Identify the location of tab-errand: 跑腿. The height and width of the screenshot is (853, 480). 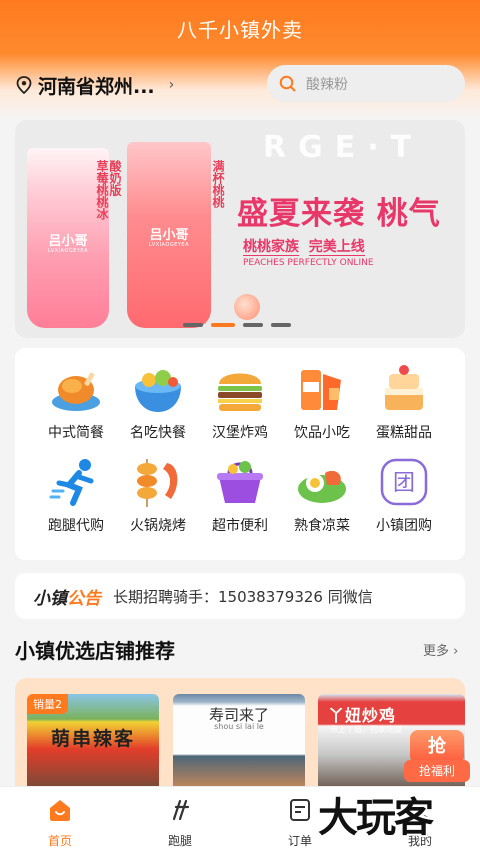
(180, 823).